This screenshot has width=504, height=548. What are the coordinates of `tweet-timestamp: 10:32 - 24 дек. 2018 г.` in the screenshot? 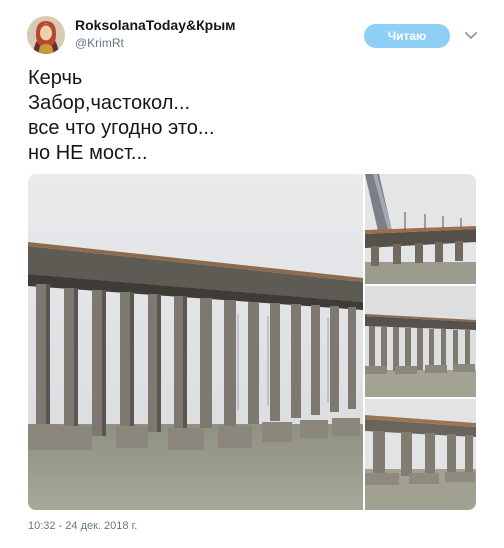 It's located at (82, 526).